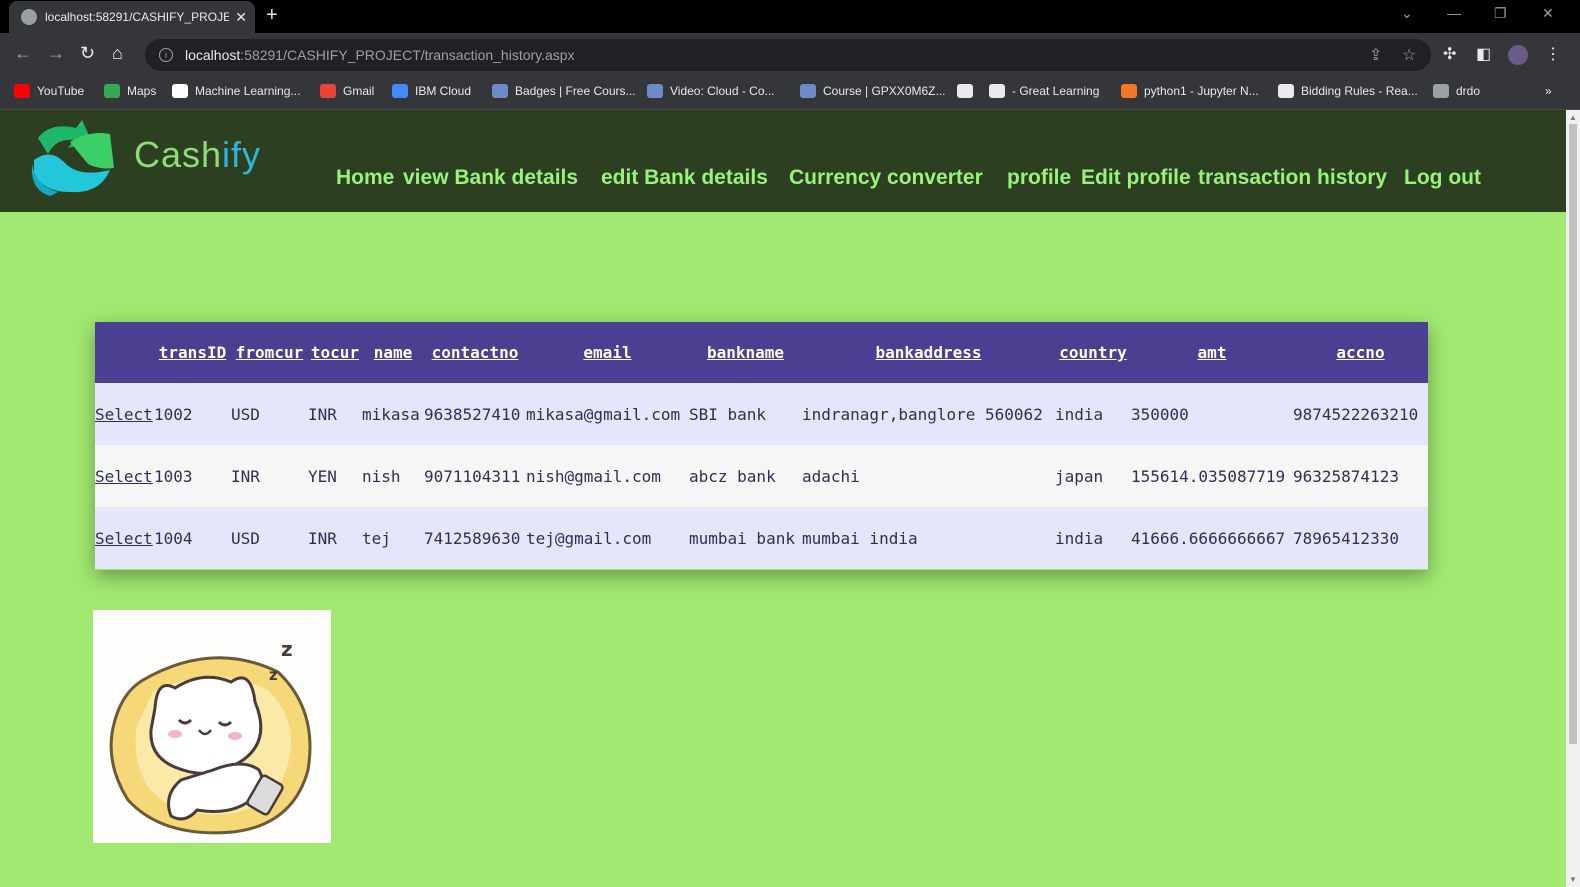 The image size is (1580, 887). Describe the element at coordinates (23, 53) in the screenshot. I see `back-icon: ←` at that location.